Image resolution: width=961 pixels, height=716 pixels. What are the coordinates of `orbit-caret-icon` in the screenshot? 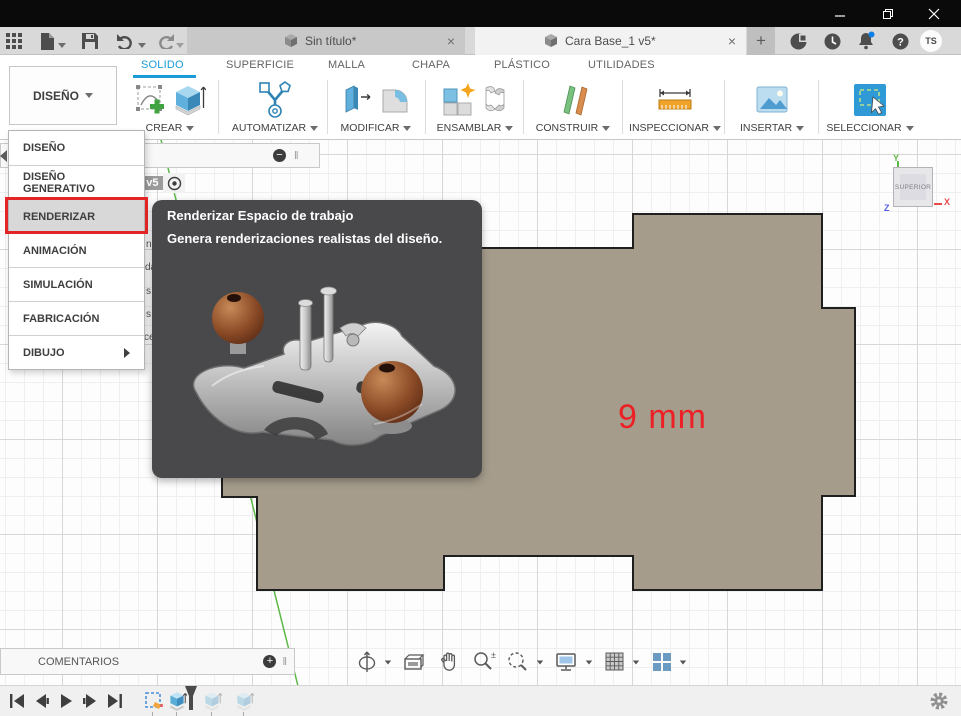 It's located at (388, 662).